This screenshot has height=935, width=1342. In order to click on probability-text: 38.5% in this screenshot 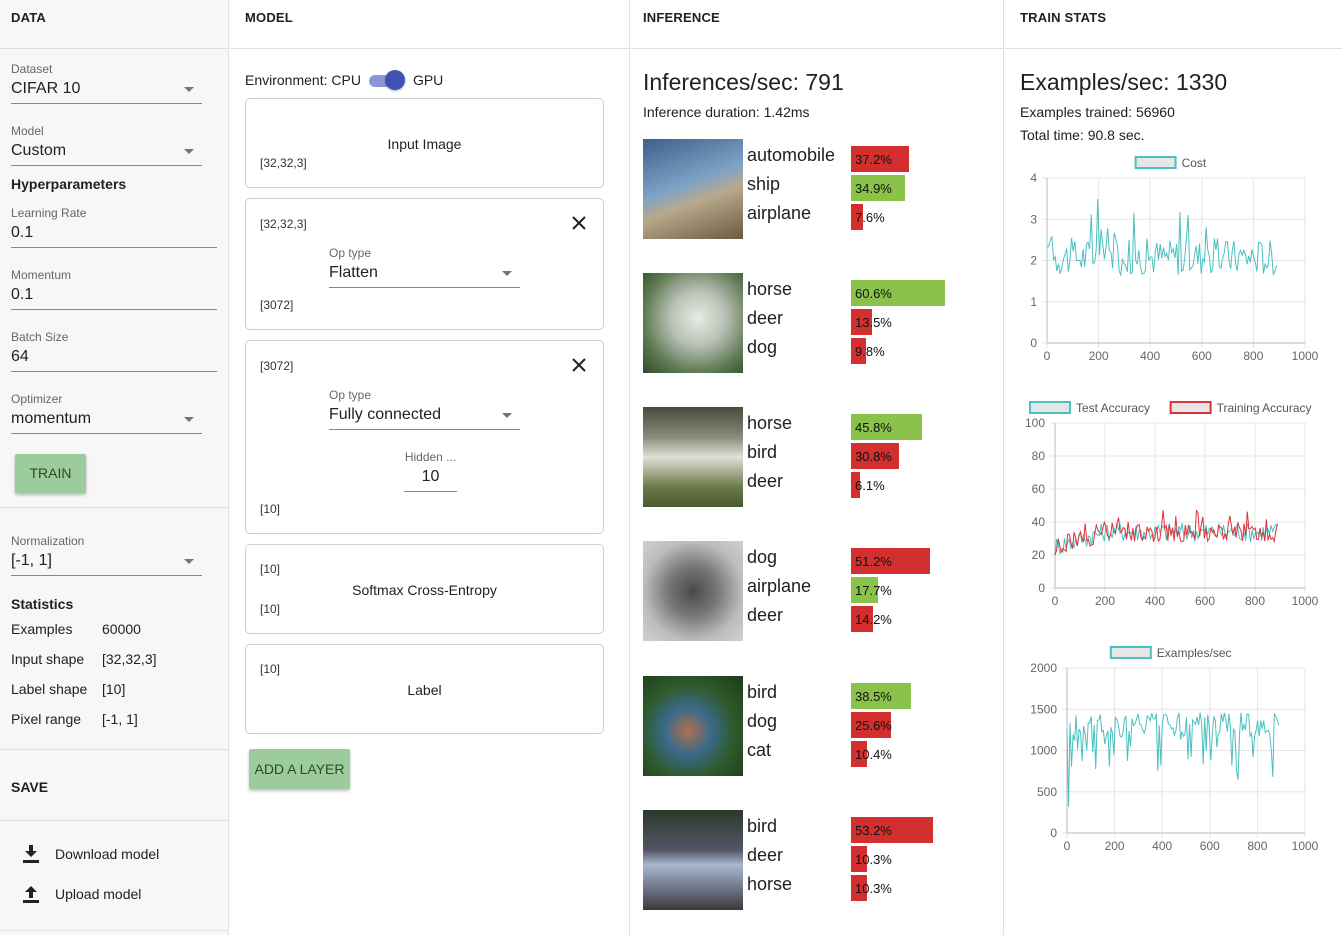, I will do `click(873, 696)`.